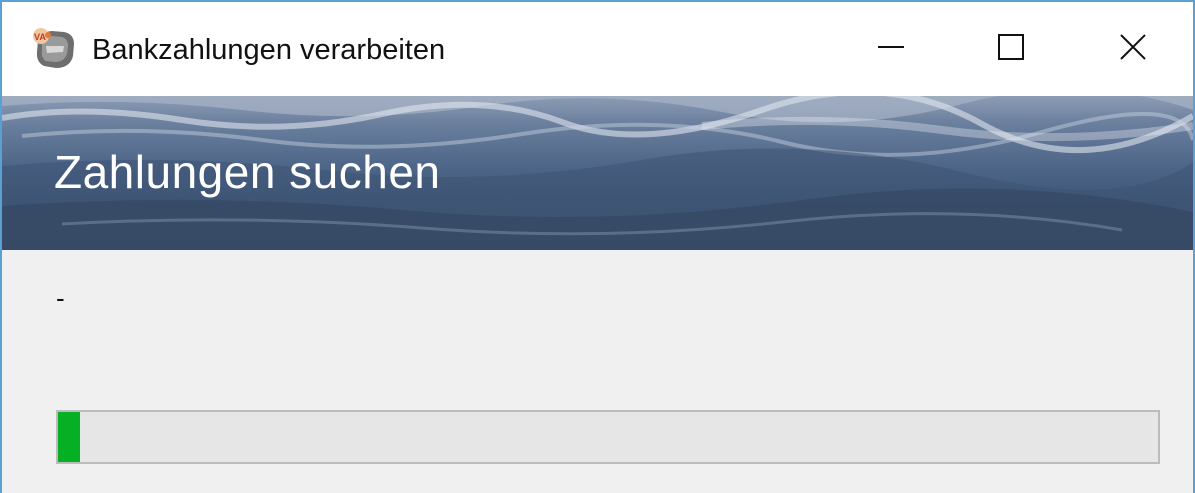 Image resolution: width=1195 pixels, height=493 pixels. Describe the element at coordinates (247, 172) in the screenshot. I see `page-title: Zahlungen suchen` at that location.